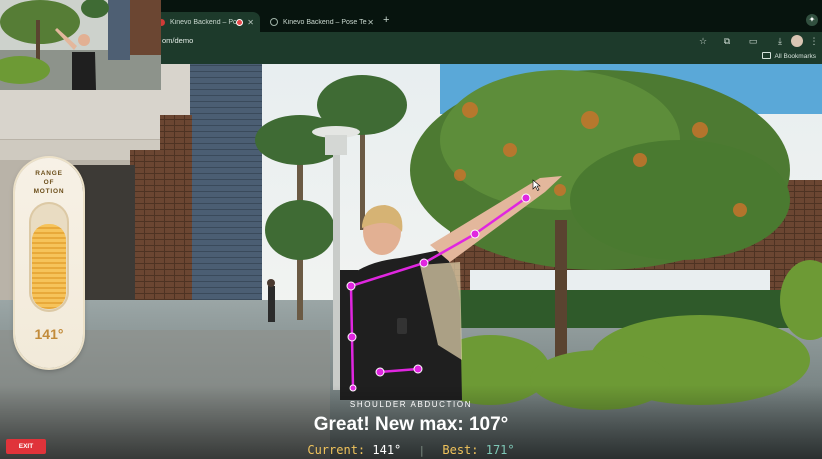  I want to click on best-value: 171°, so click(500, 450).